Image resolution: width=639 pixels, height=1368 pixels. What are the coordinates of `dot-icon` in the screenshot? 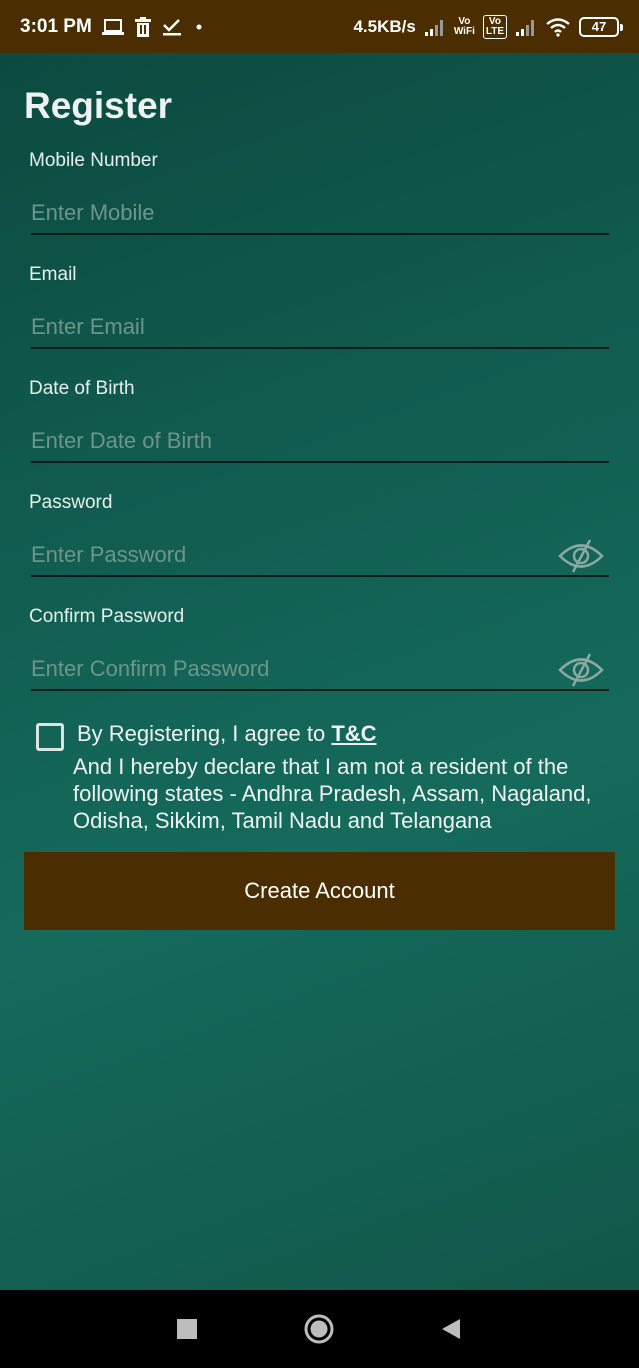 It's located at (199, 27).